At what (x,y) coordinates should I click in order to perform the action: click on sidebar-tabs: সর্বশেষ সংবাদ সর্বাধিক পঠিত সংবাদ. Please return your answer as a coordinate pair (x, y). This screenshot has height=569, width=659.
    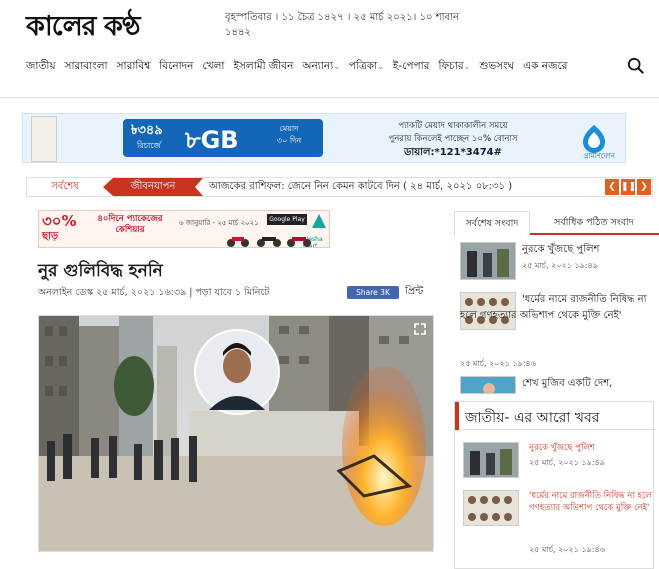
    Looking at the image, I should click on (556, 223).